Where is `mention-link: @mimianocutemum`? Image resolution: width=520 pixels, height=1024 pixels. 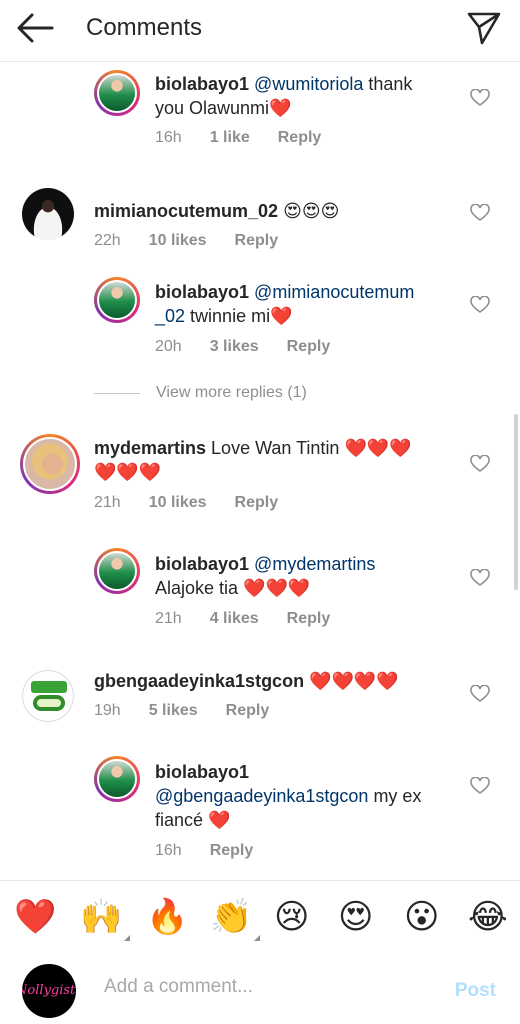
mention-link: @mimianocutemum is located at coordinates (334, 292).